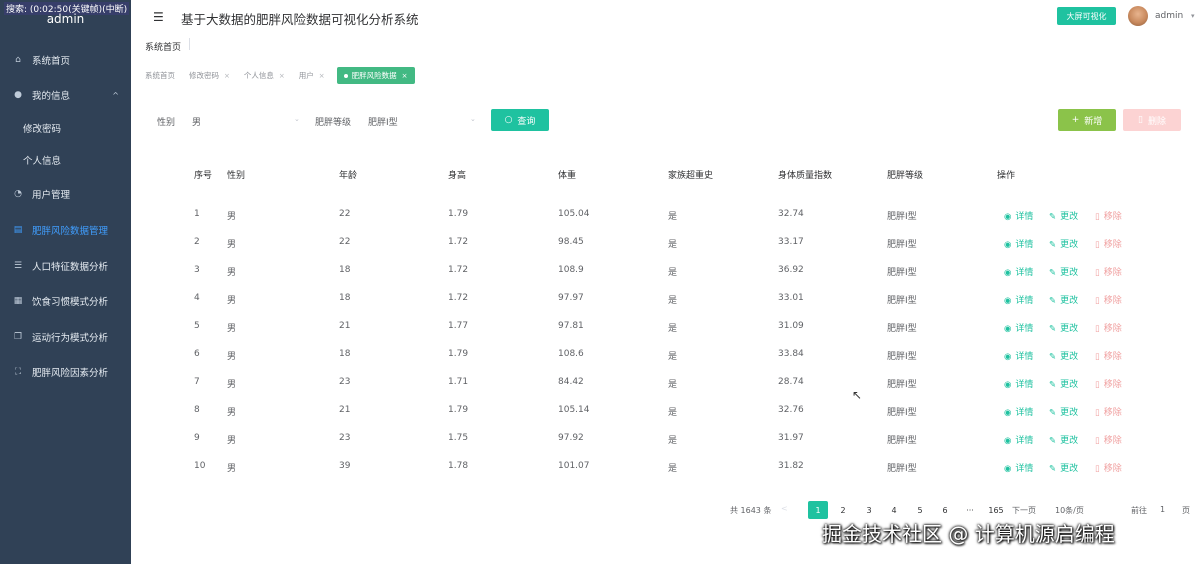 The height and width of the screenshot is (564, 1200). I want to click on tag-personal-info: 个人信息 ×, so click(264, 75).